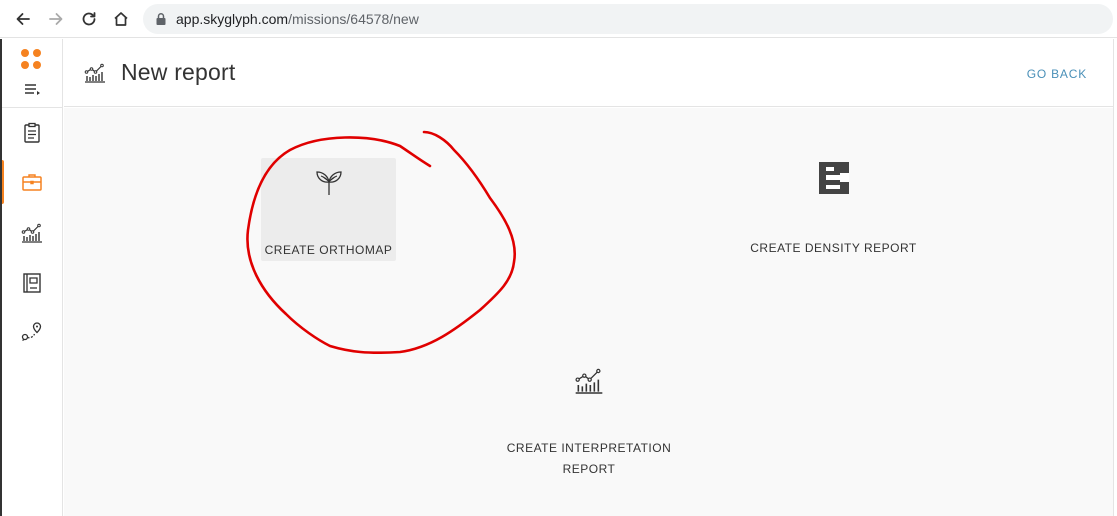 The width and height of the screenshot is (1117, 516). I want to click on sidebar-divider, so click(31, 107).